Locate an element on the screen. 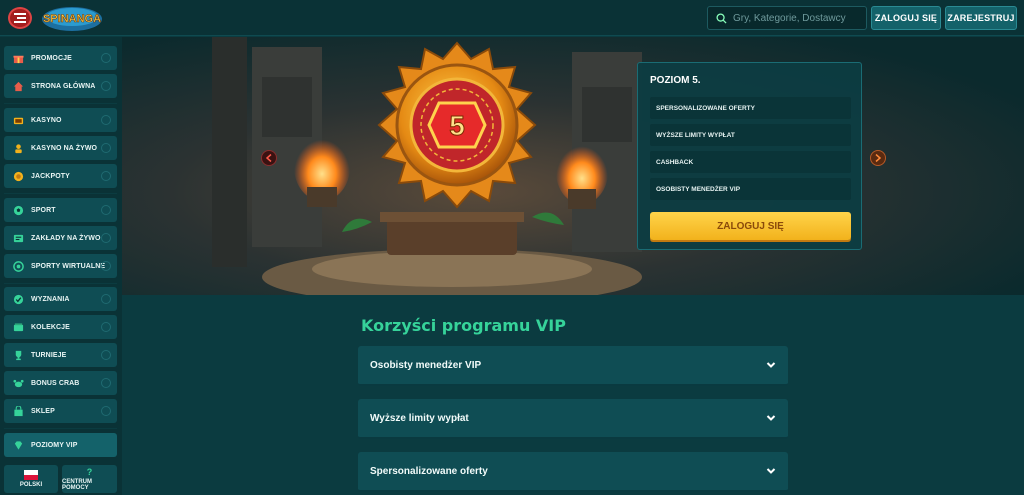  jackpot-icon is located at coordinates (18, 176).